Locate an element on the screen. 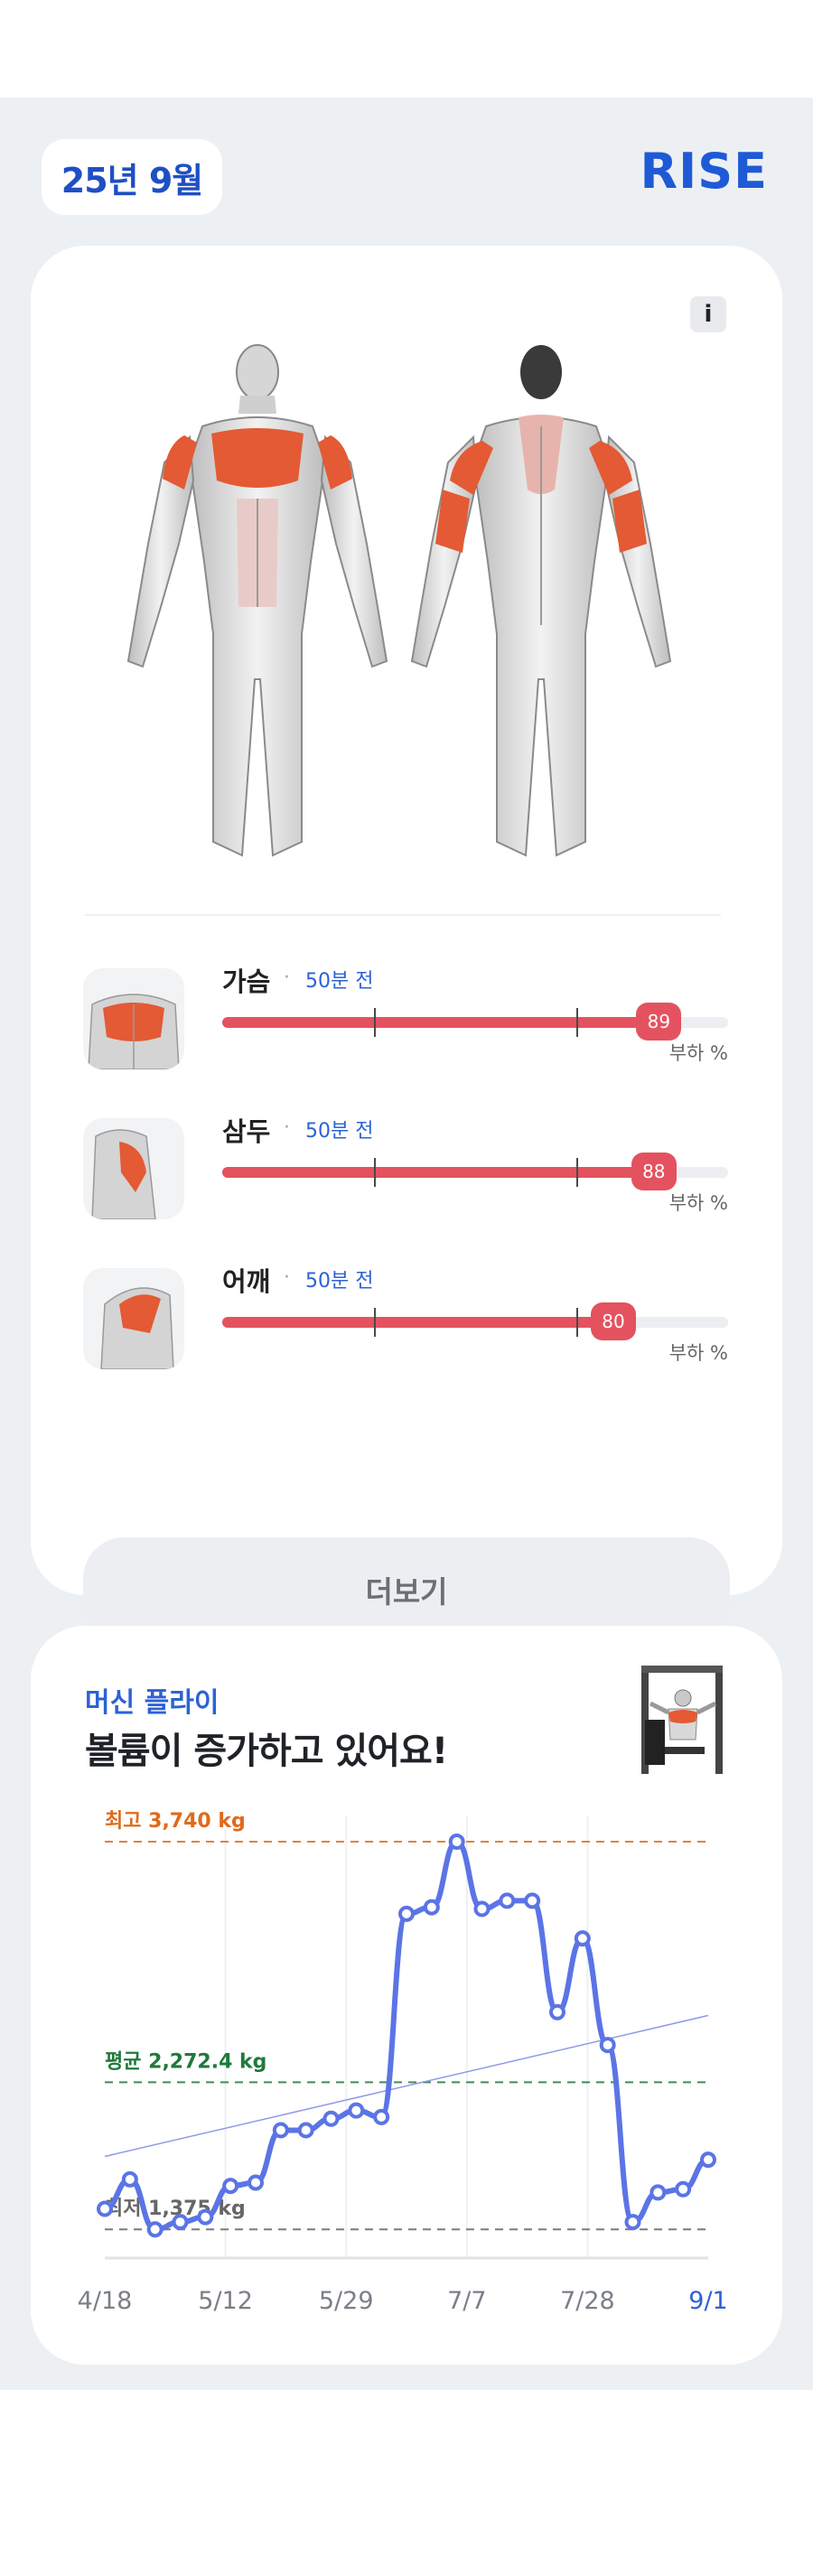  reference-label: 평균 2,272.4 kg is located at coordinates (185, 2061).